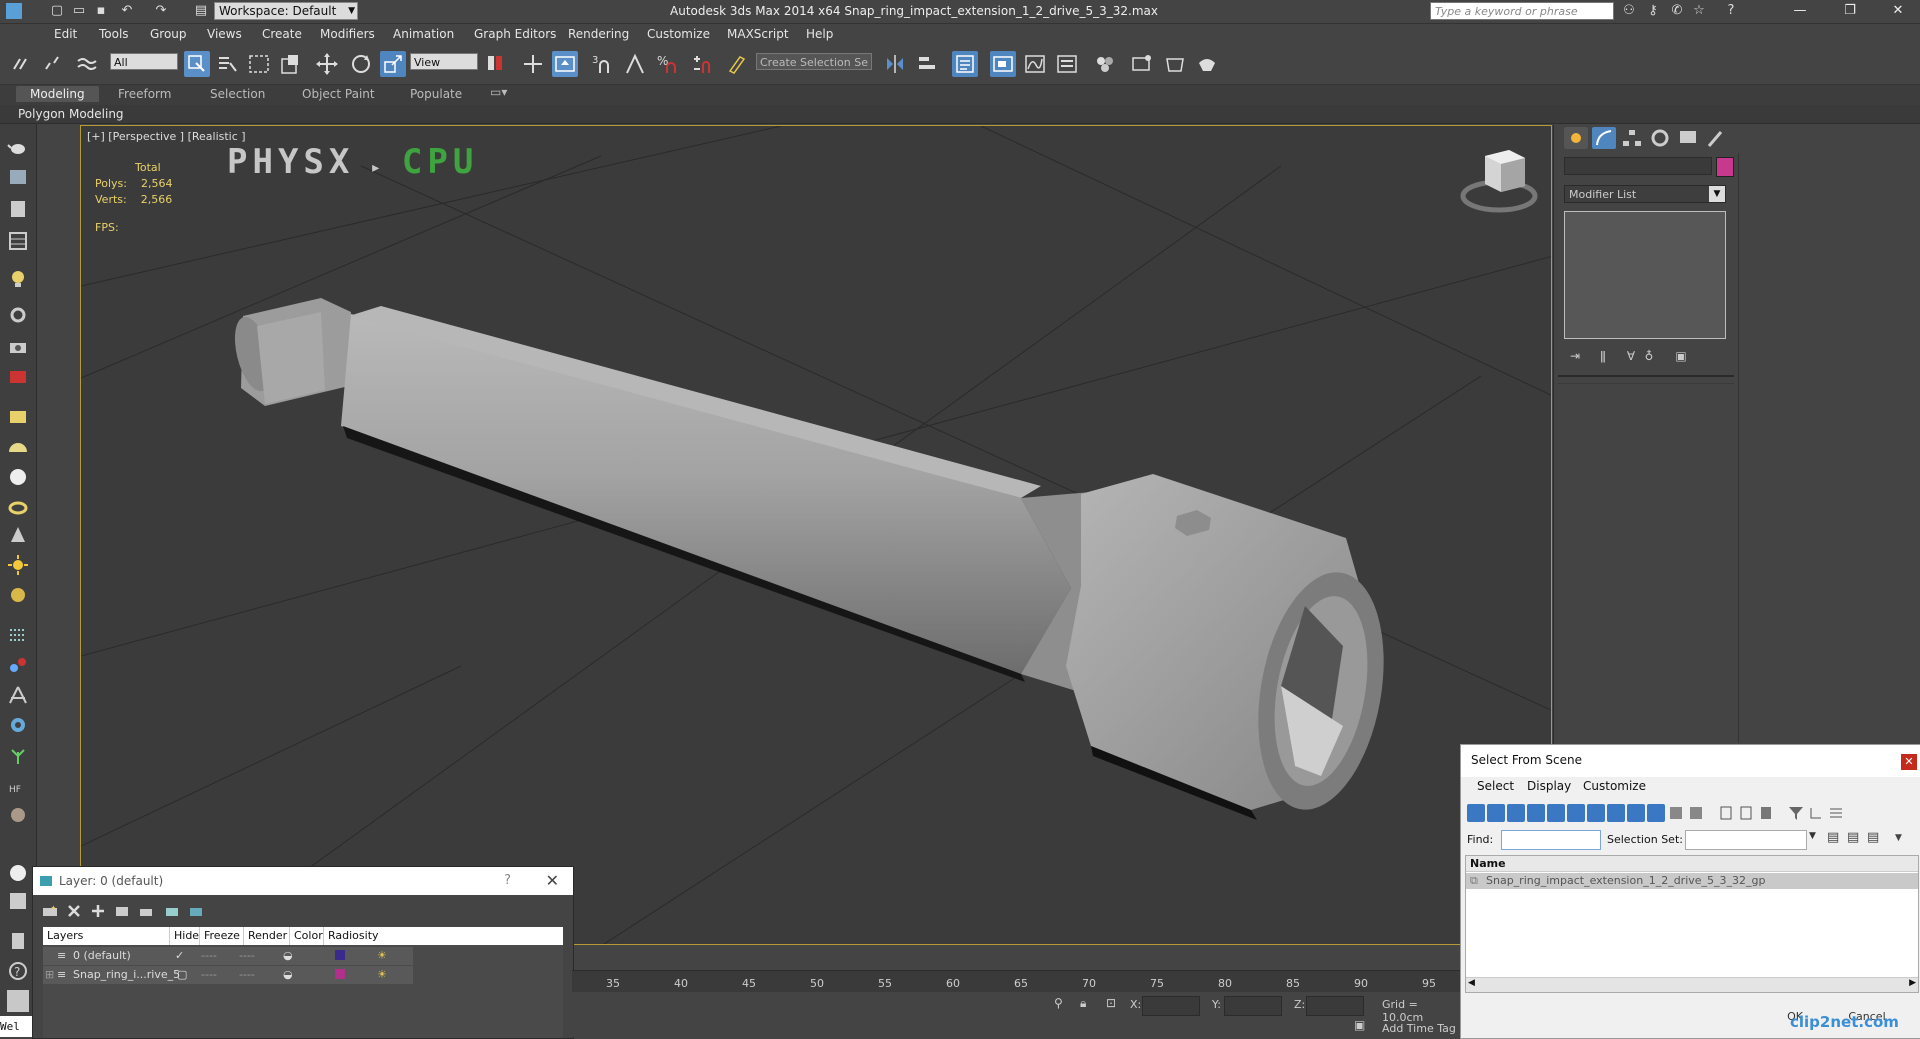  Describe the element at coordinates (635, 64) in the screenshot. I see `angle-snap-icon` at that location.